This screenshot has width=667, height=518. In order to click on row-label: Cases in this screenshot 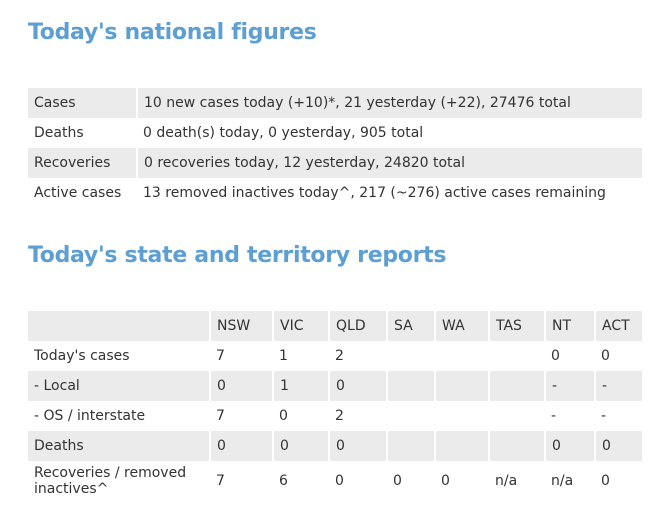, I will do `click(83, 103)`.